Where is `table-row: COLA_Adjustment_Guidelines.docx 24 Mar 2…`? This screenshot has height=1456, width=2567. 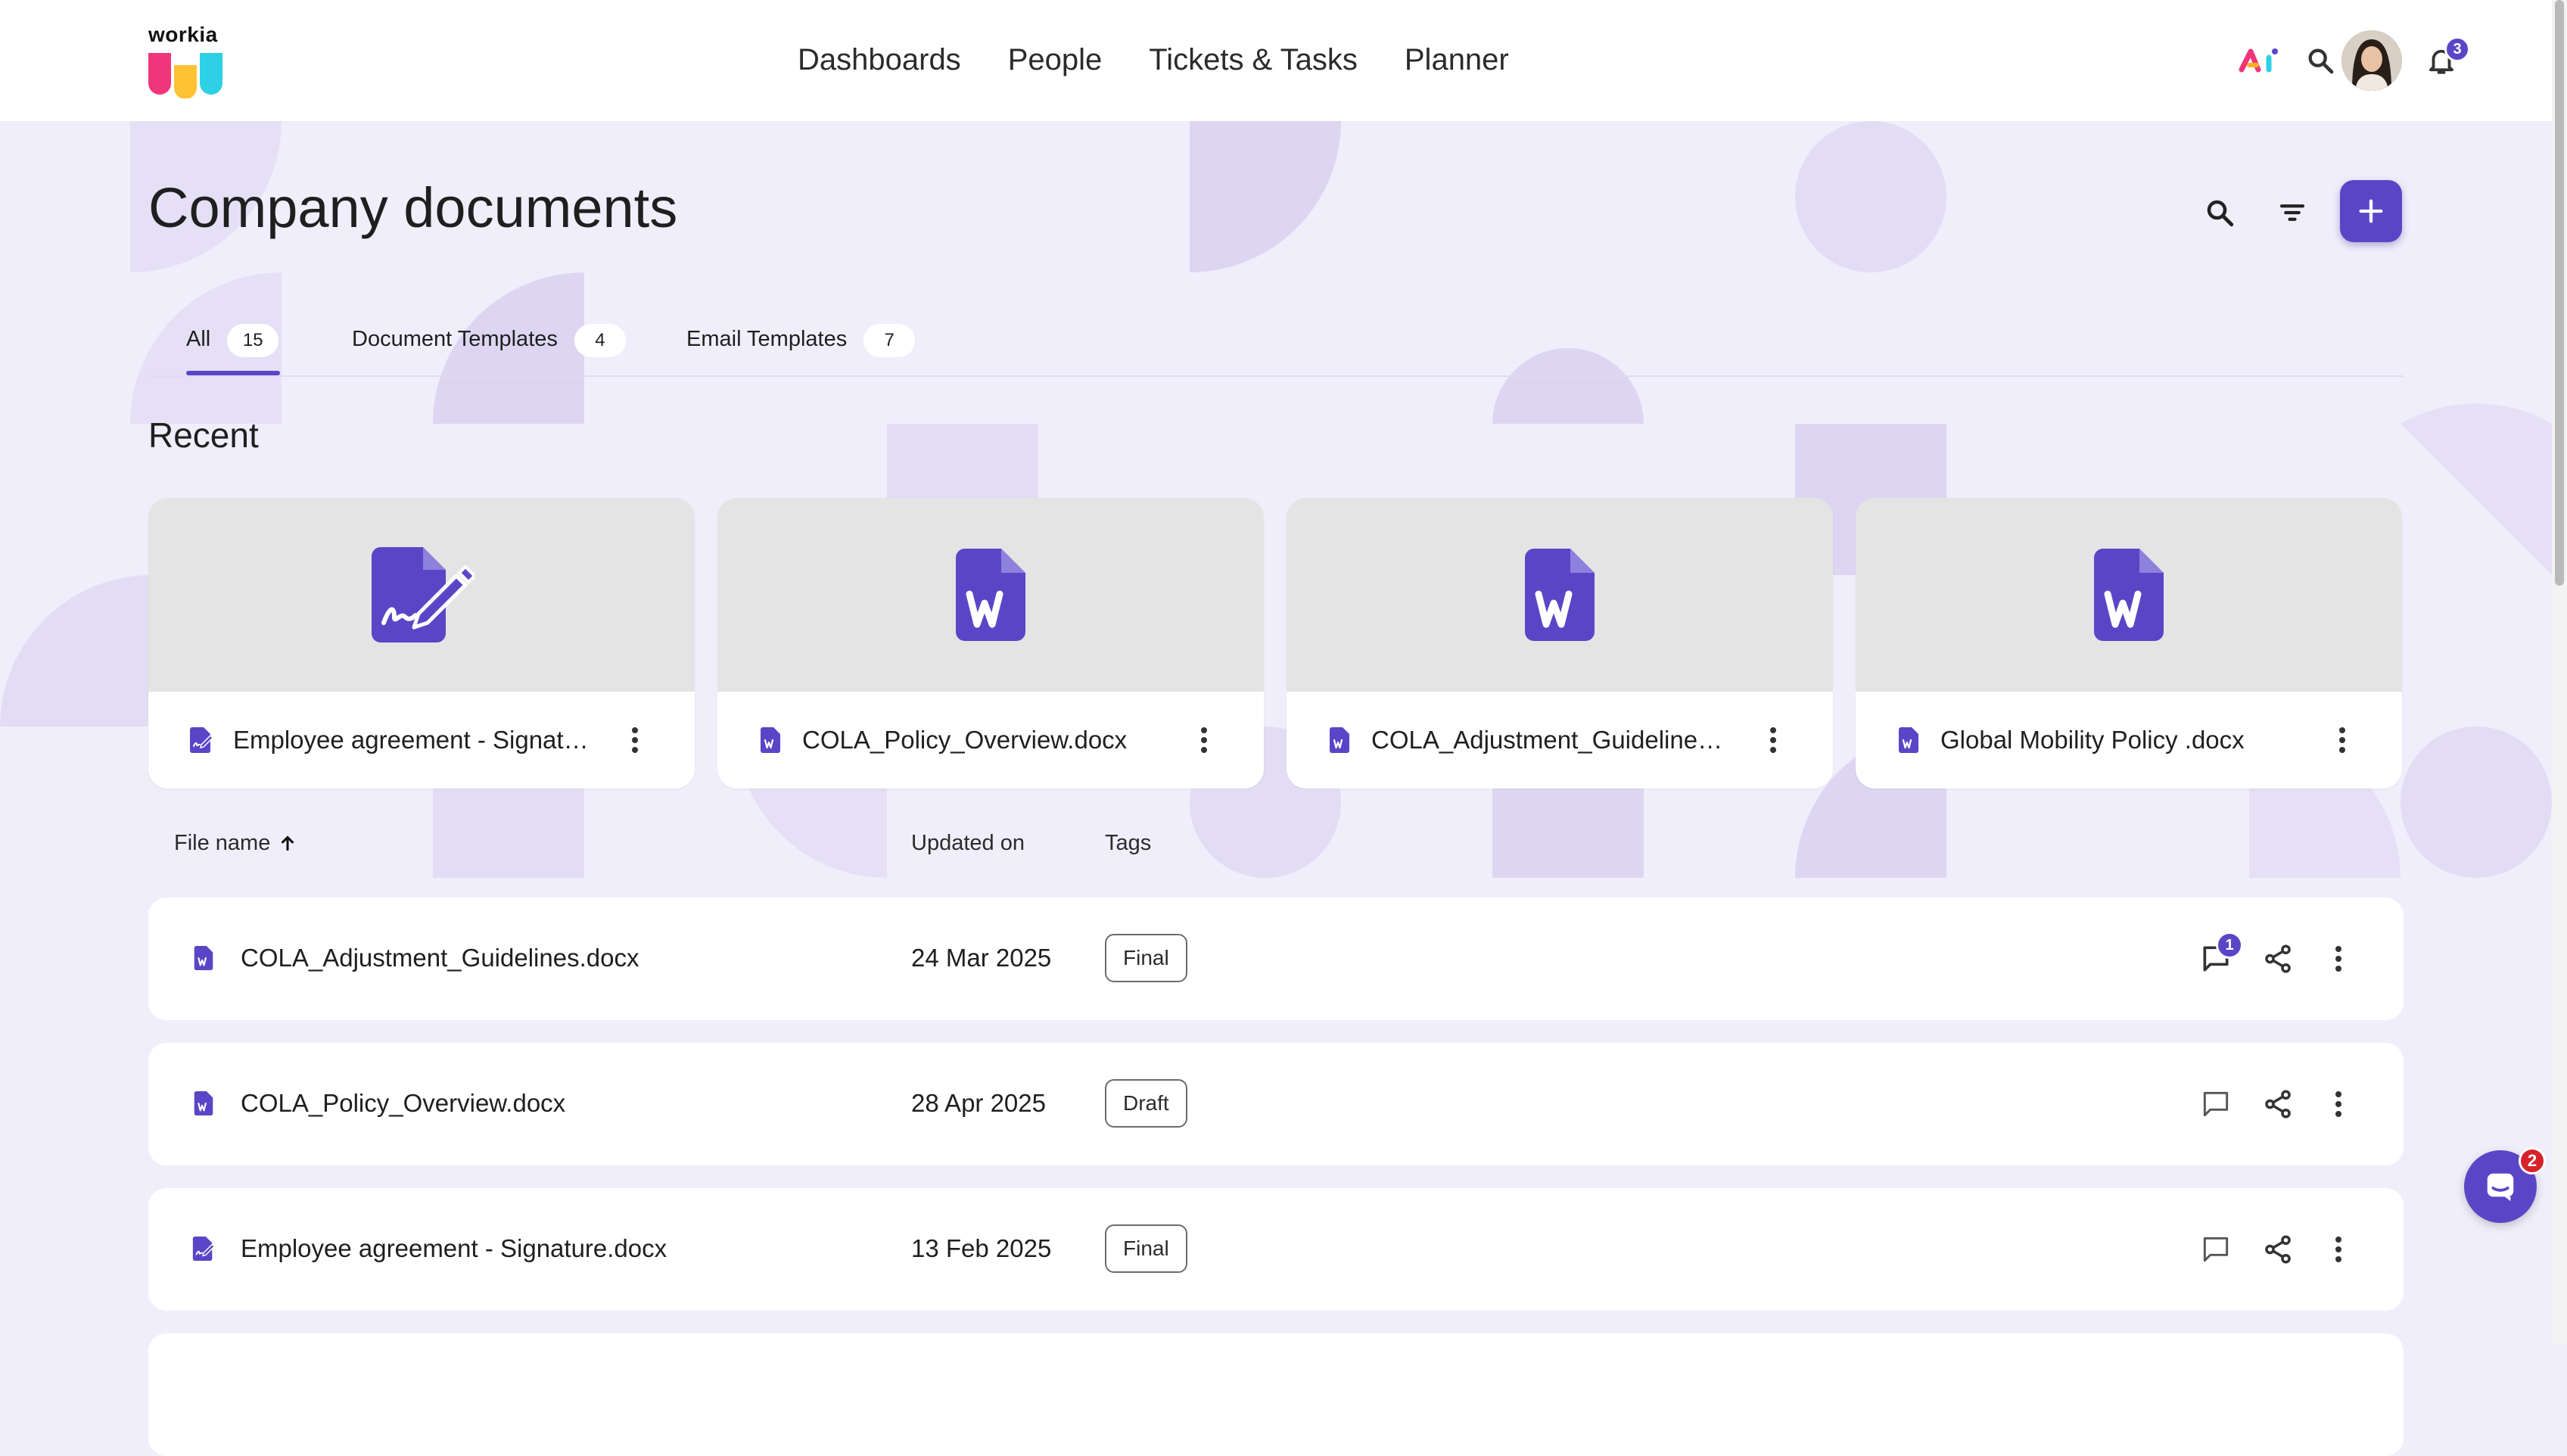
table-row: COLA_Adjustment_Guidelines.docx 24 Mar 2… is located at coordinates (1276, 959).